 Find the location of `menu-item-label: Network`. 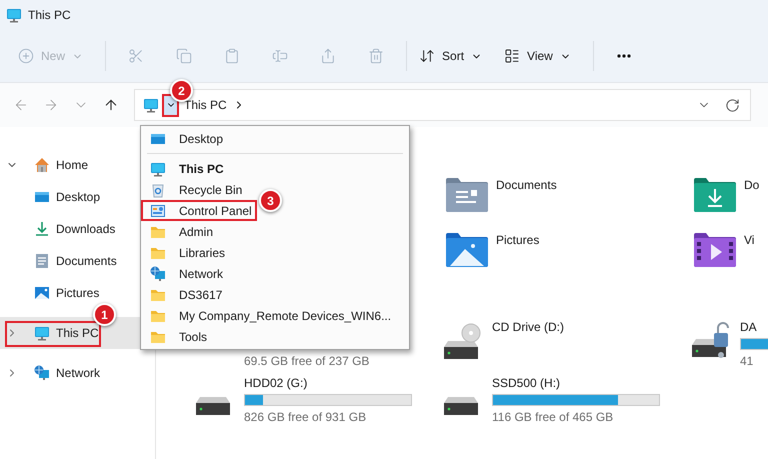

menu-item-label: Network is located at coordinates (201, 273).